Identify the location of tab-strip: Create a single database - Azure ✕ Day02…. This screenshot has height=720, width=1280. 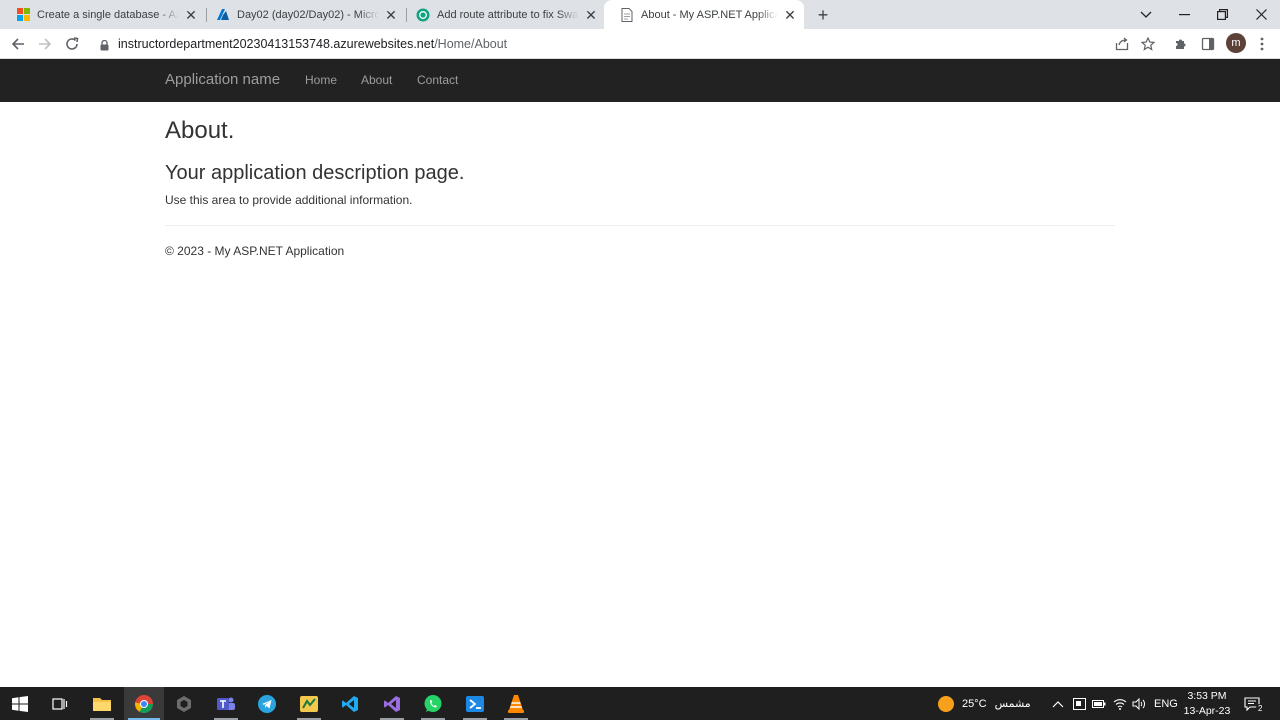
(640, 14).